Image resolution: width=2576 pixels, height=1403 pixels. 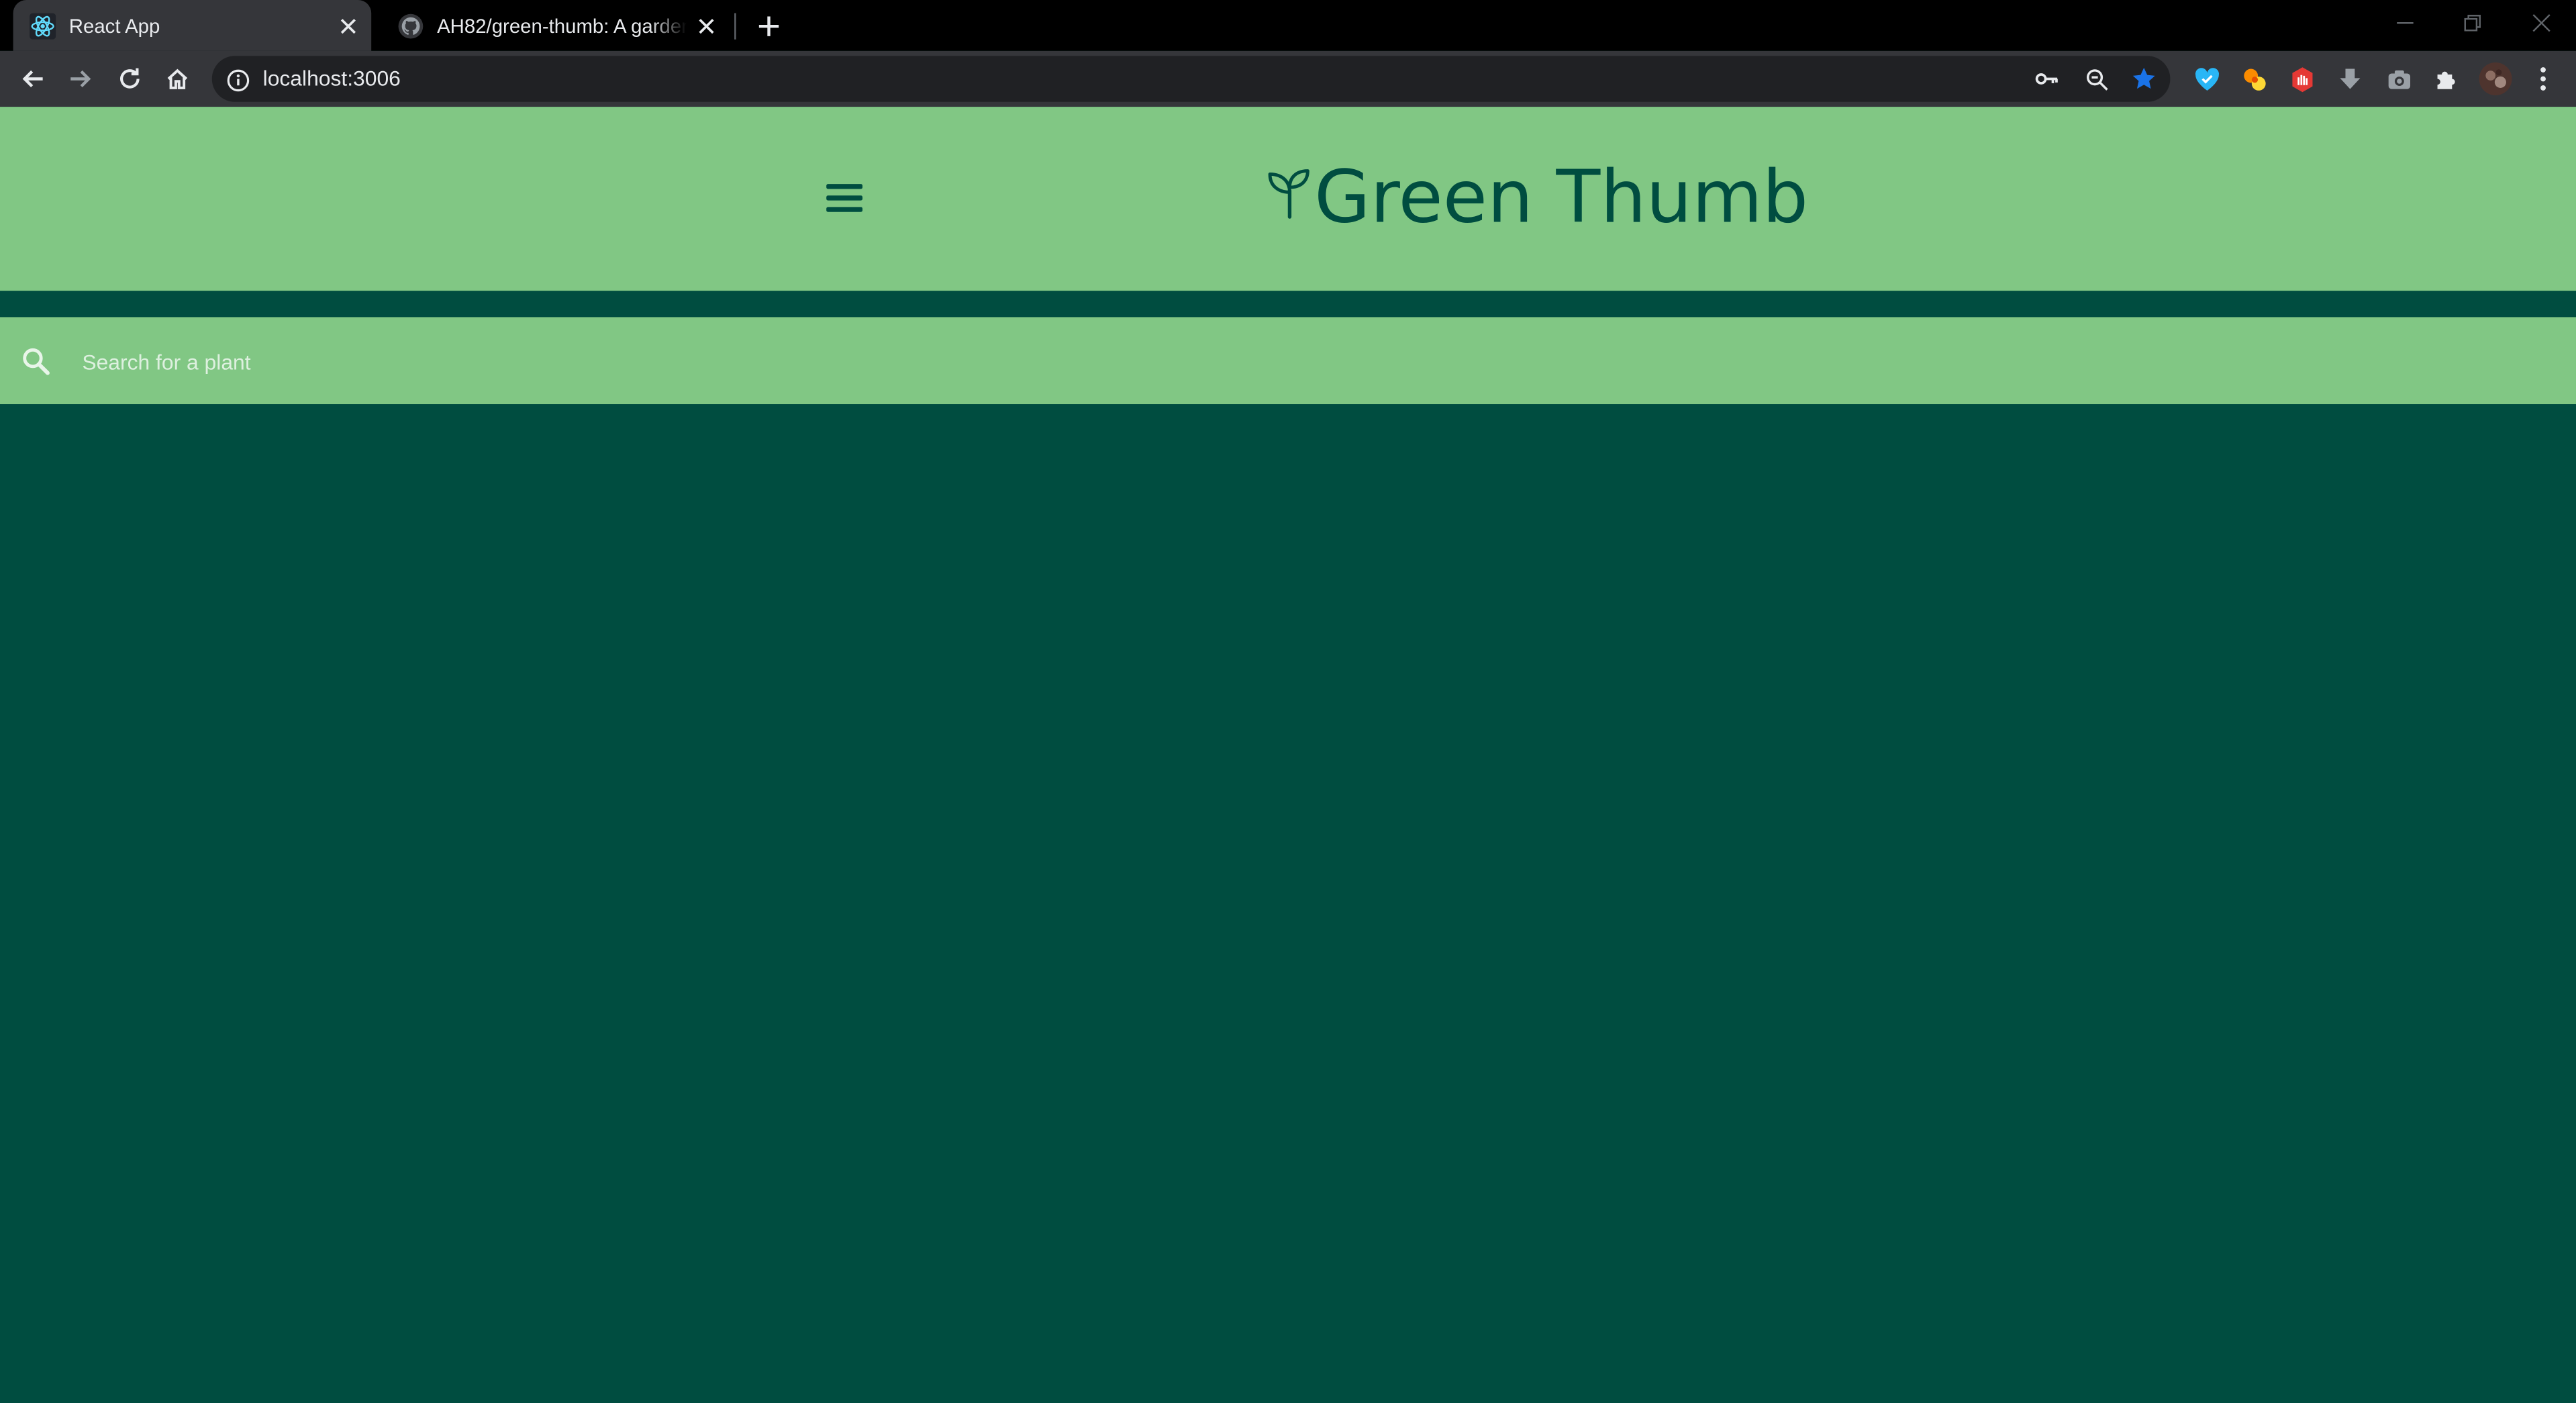 I want to click on header-divider, so click(x=1288, y=305).